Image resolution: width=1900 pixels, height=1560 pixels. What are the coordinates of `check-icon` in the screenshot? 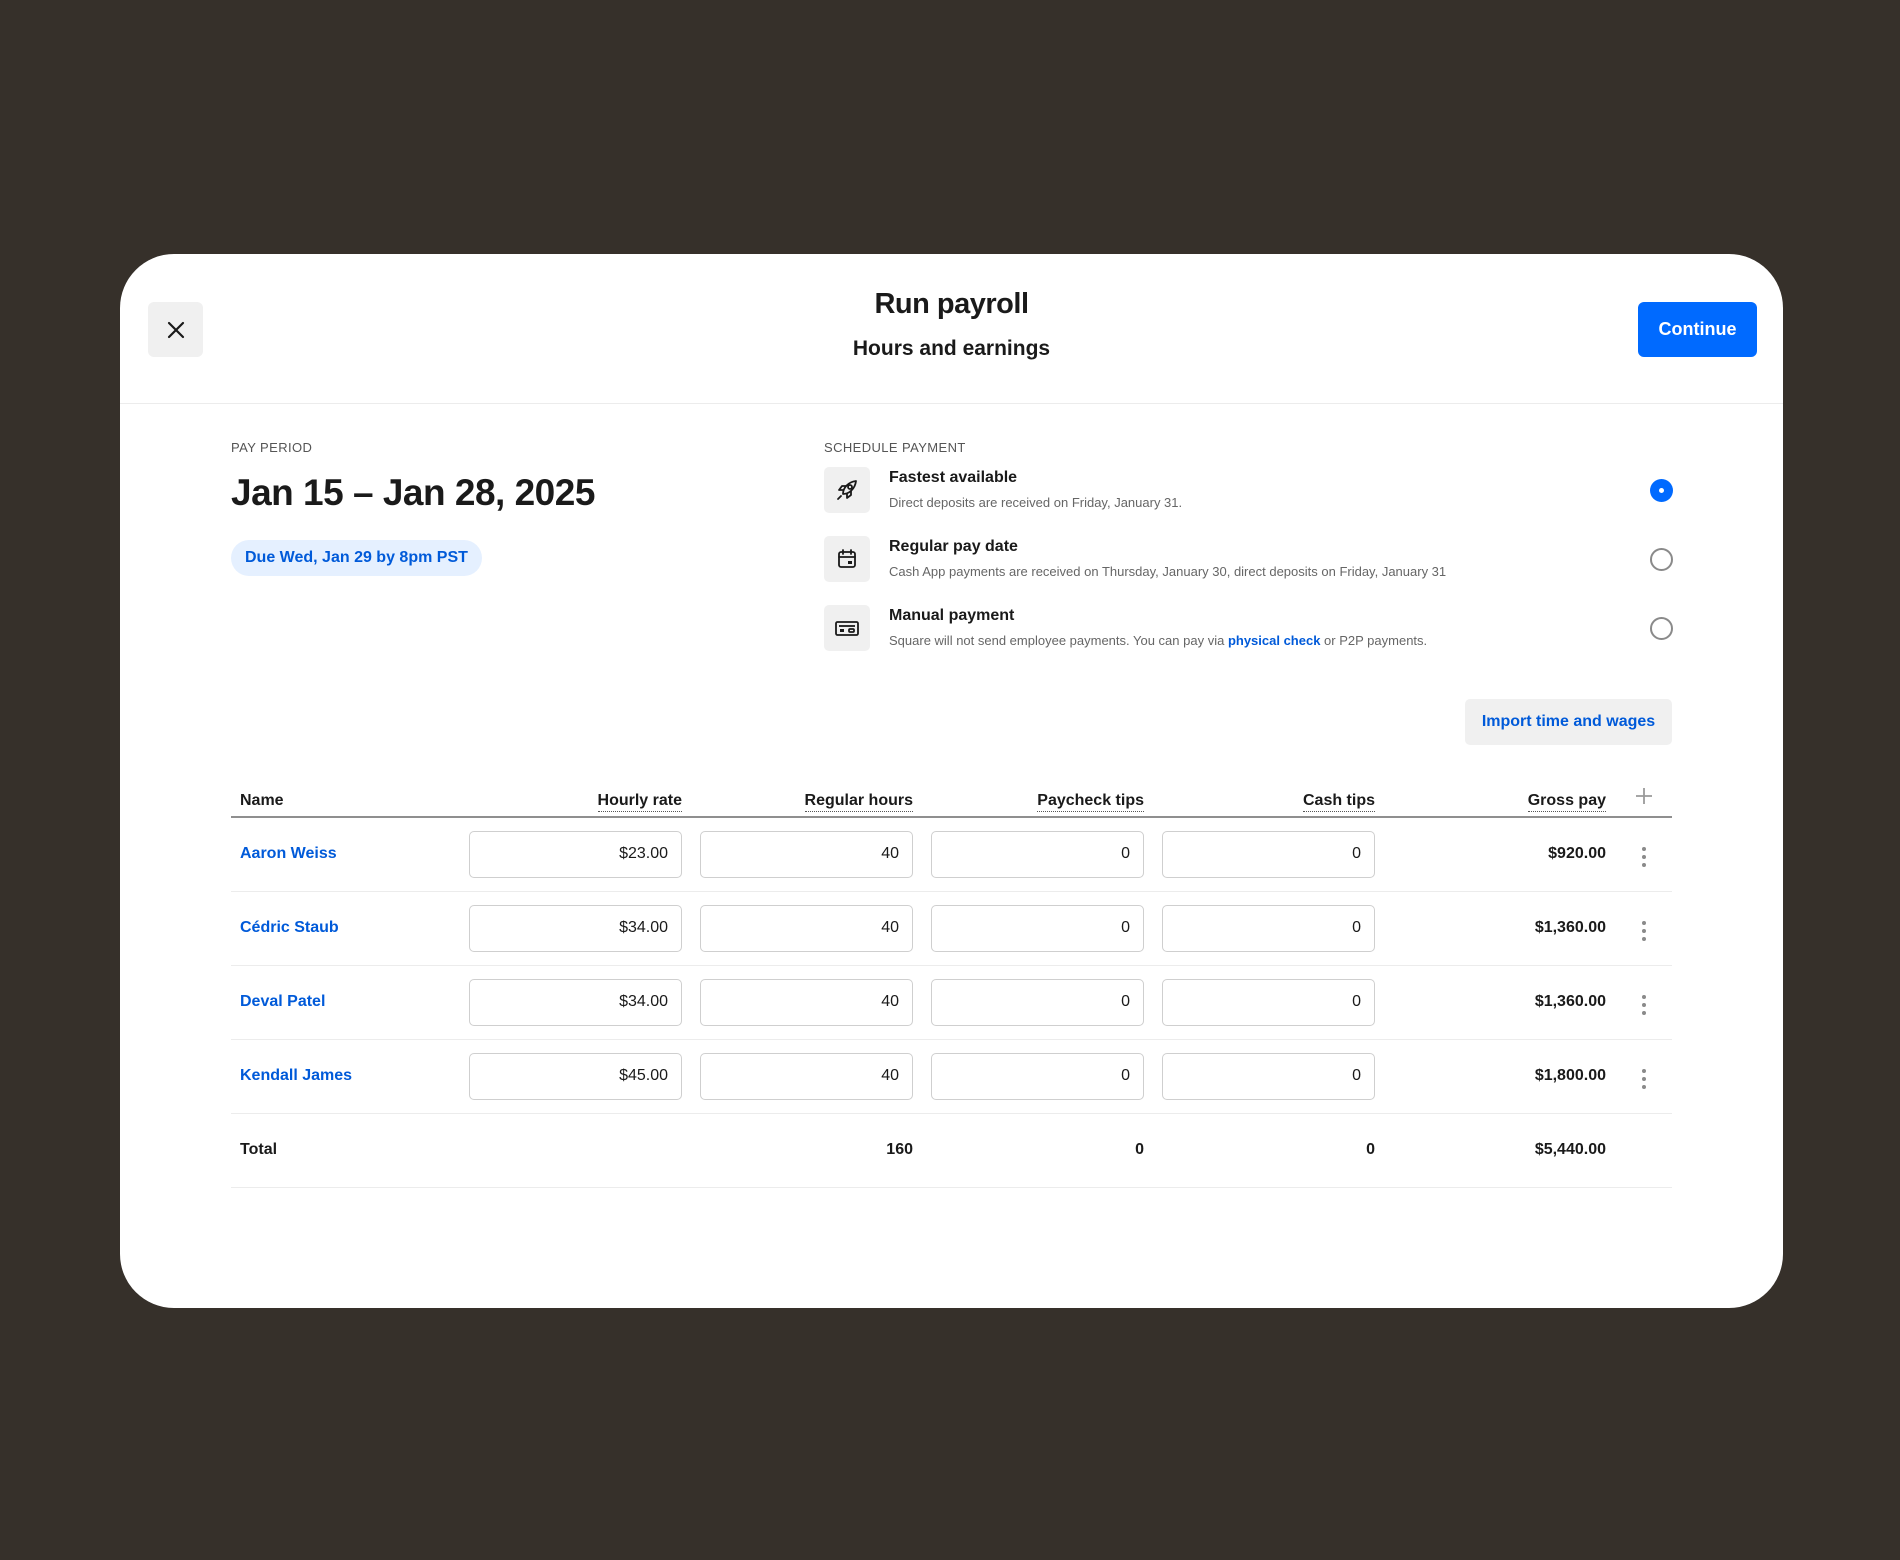 It's located at (847, 628).